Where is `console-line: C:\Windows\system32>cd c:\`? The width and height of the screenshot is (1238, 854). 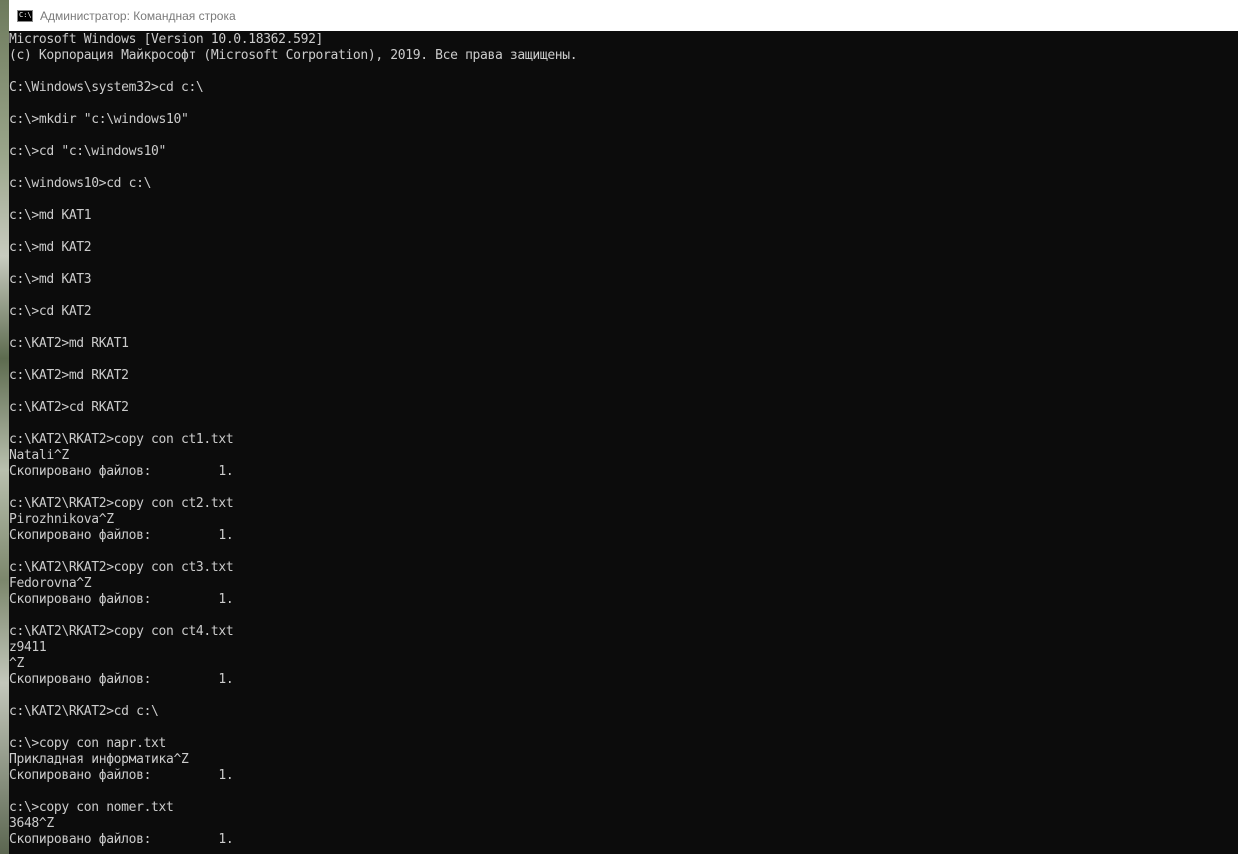 console-line: C:\Windows\system32>cd c:\ is located at coordinates (106, 87).